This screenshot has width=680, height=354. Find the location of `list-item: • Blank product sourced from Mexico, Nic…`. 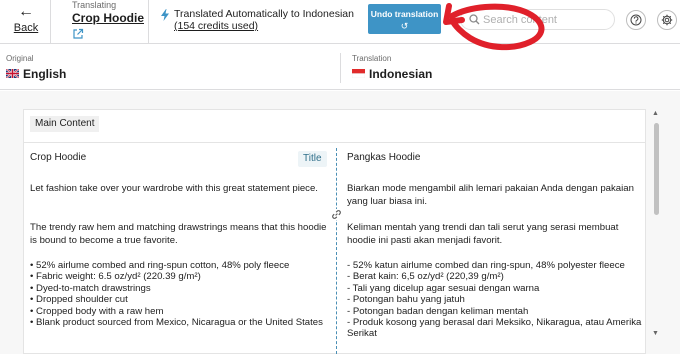

list-item: • Blank product sourced from Mexico, Nic… is located at coordinates (176, 323).